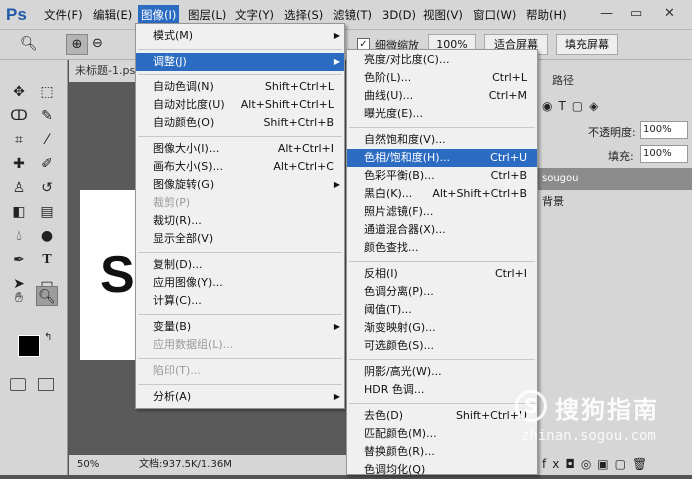 The height and width of the screenshot is (479, 692). I want to click on adjust-menu-item: 色相/饱和度(H)... Ctrl+U, so click(442, 158).